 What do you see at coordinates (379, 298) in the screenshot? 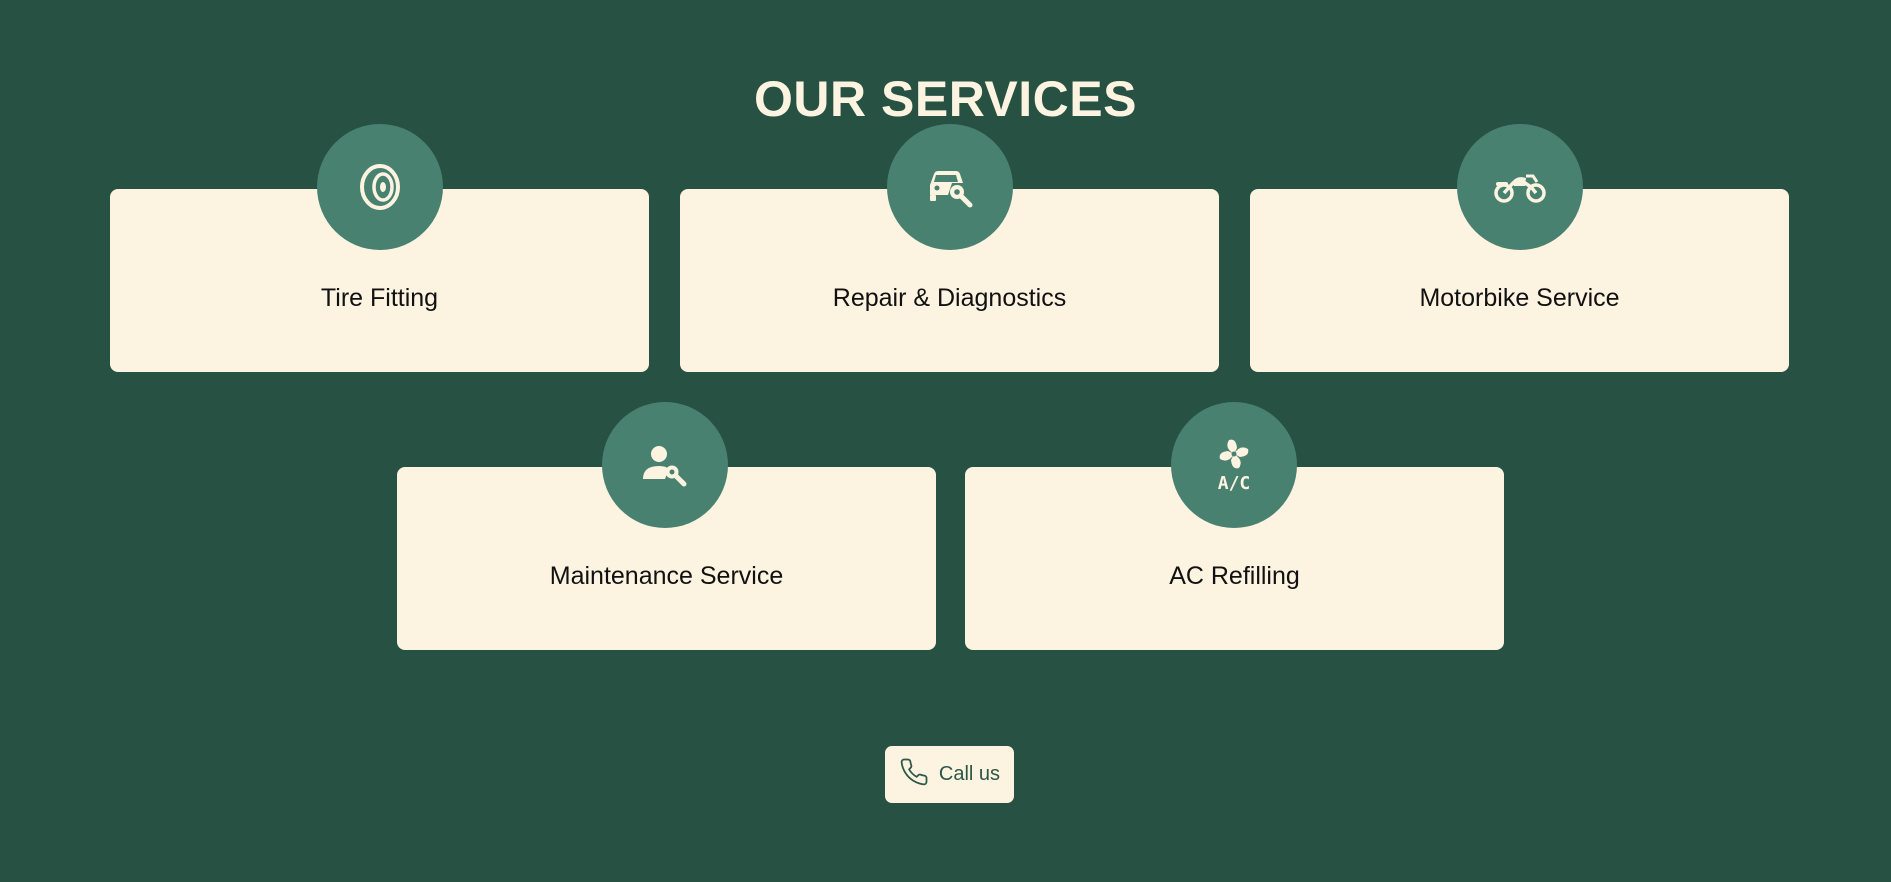
I see `service-label: Tire Fitting` at bounding box center [379, 298].